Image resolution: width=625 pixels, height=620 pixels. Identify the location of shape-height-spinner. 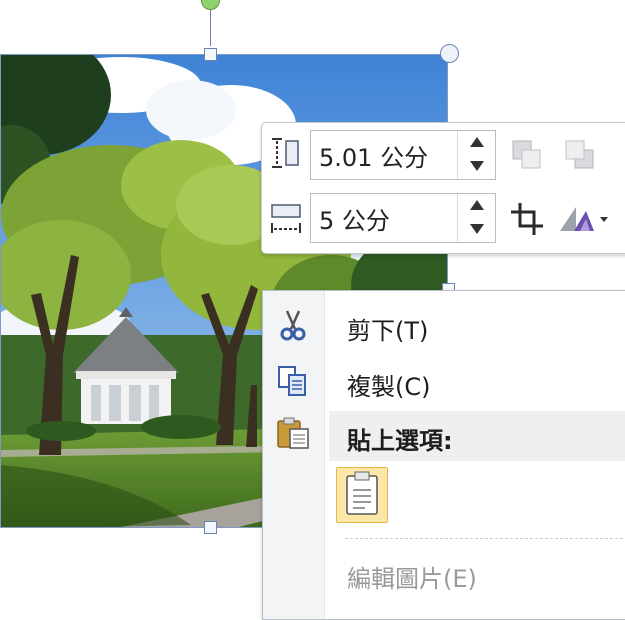
(476, 155).